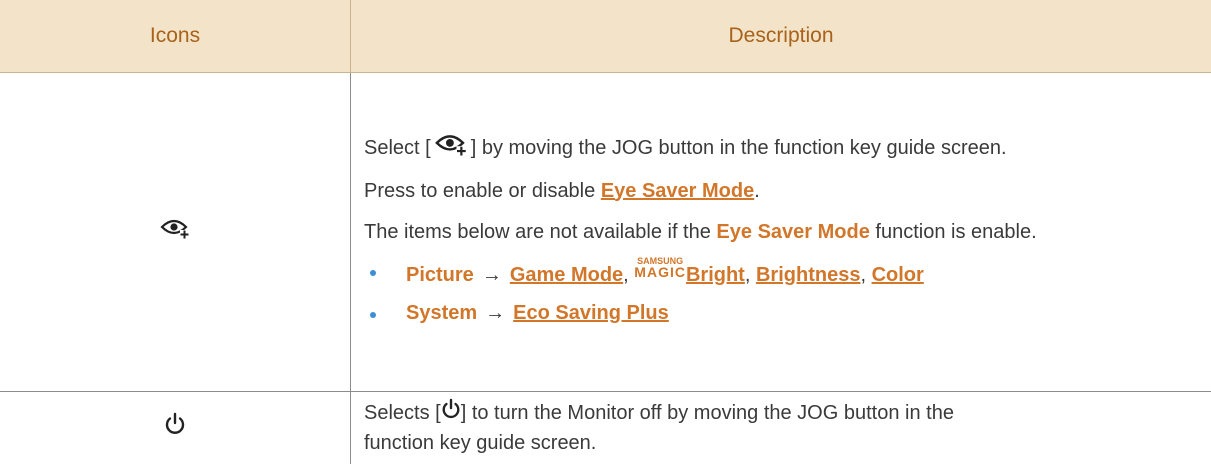 Image resolution: width=1211 pixels, height=464 pixels. Describe the element at coordinates (440, 275) in the screenshot. I see `menu-picture: Picture` at that location.